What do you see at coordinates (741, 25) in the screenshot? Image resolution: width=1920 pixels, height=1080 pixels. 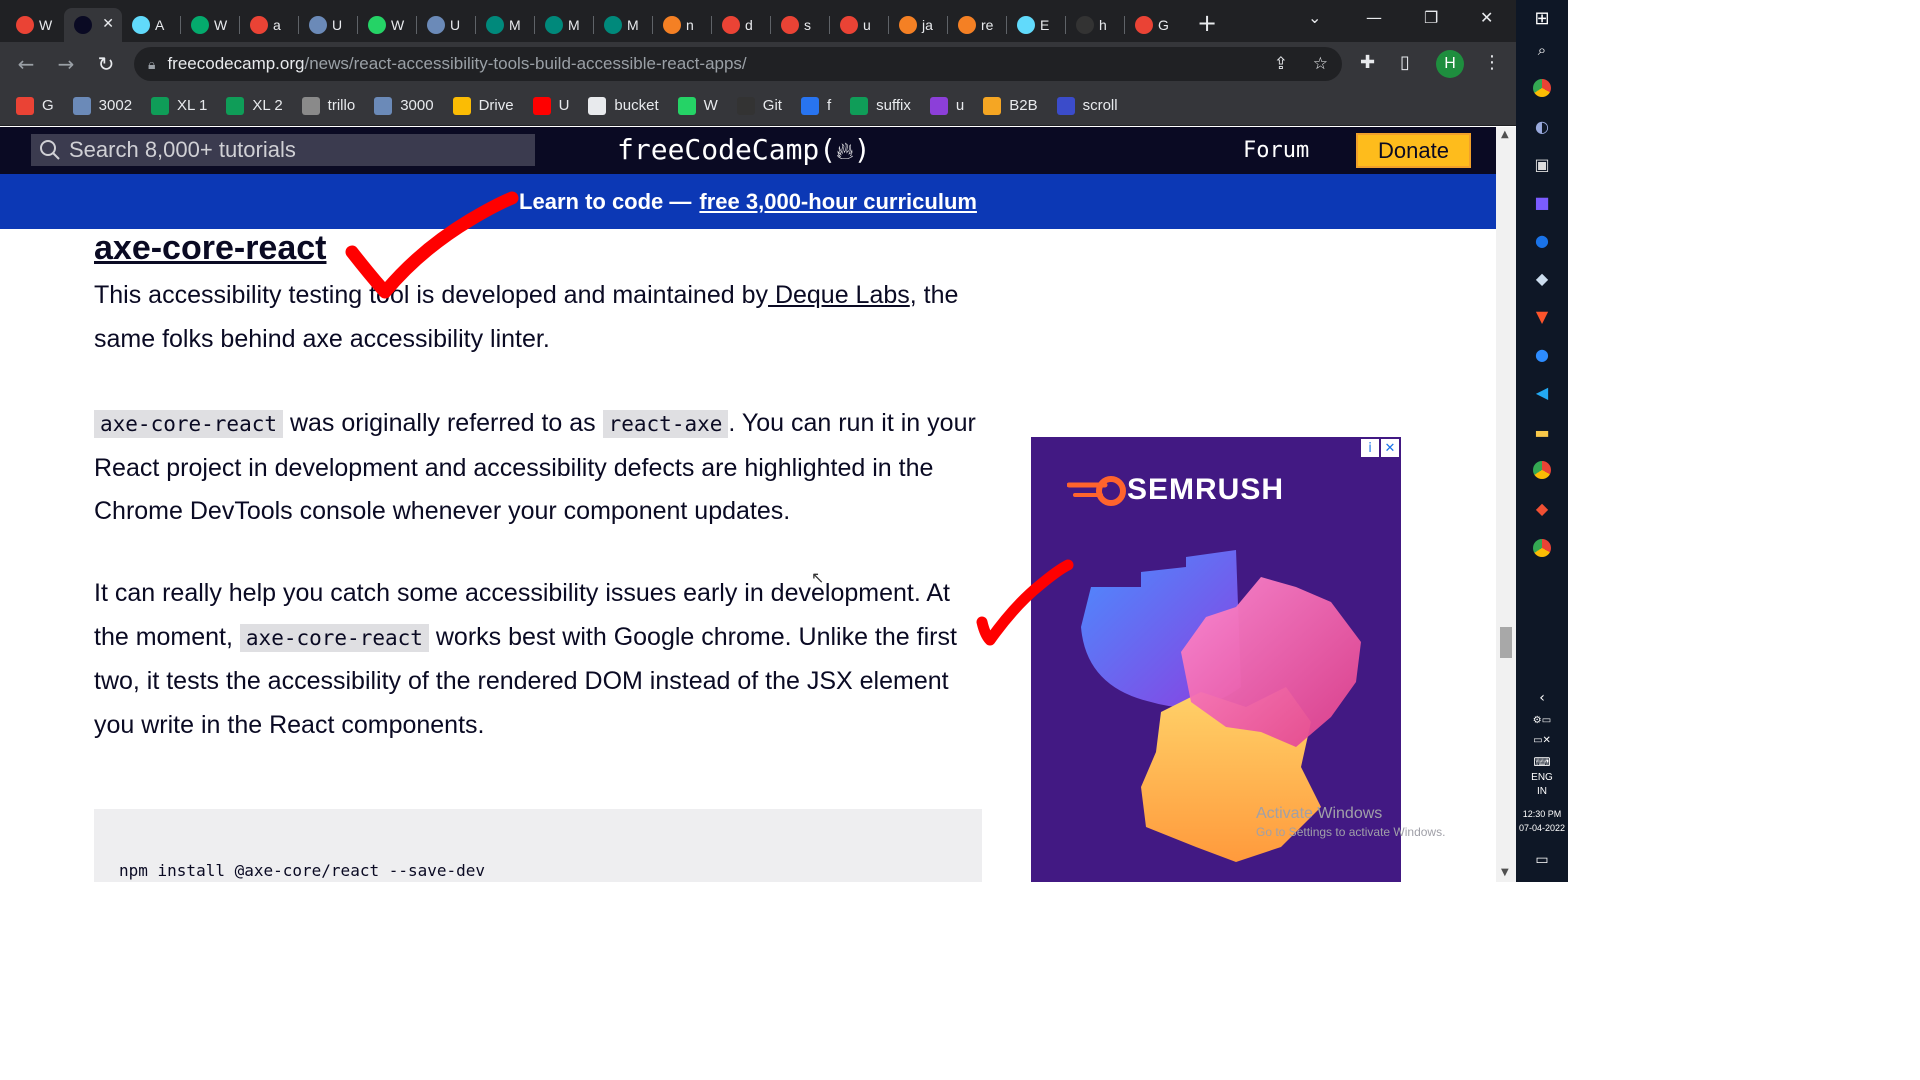 I see `browser-tab: d` at bounding box center [741, 25].